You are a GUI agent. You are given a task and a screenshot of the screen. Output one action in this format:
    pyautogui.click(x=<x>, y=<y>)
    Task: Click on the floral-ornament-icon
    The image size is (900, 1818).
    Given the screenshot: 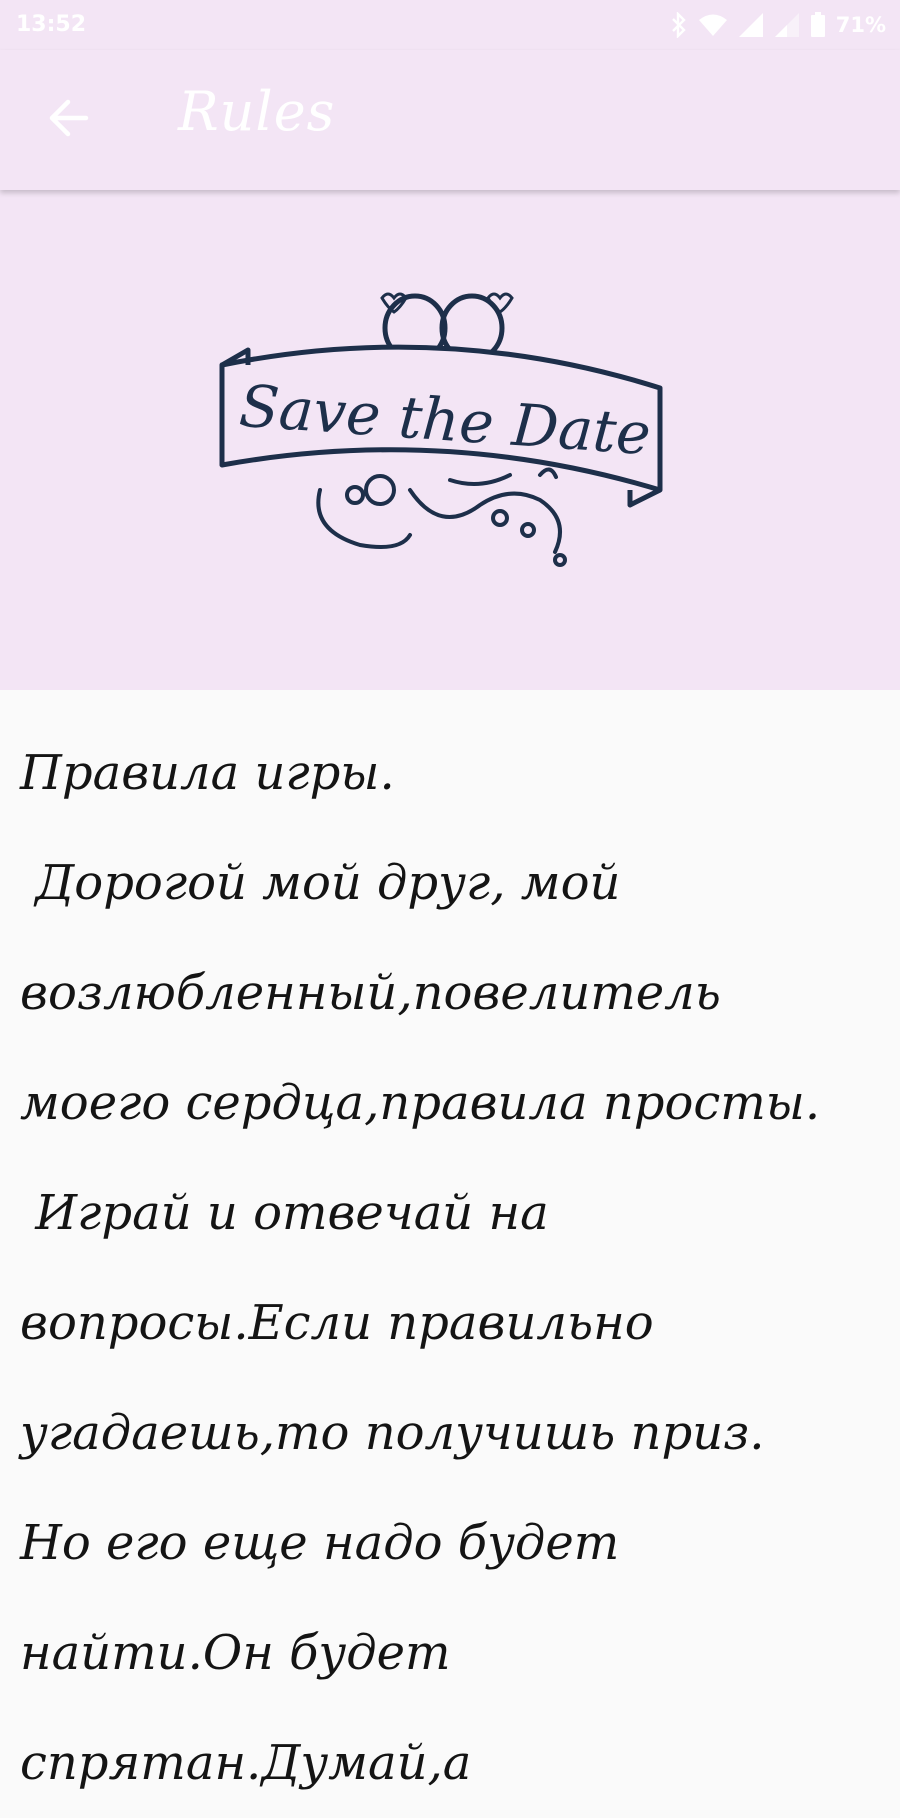 What is the action you would take?
    pyautogui.click(x=441, y=517)
    